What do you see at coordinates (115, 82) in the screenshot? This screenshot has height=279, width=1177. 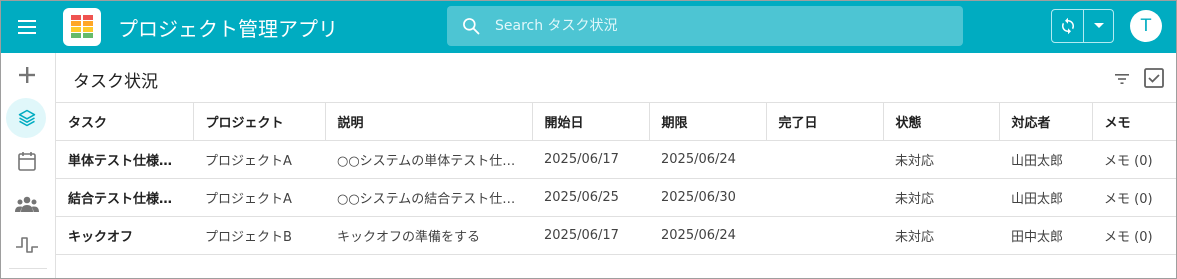 I see `page-title: タスク状況` at bounding box center [115, 82].